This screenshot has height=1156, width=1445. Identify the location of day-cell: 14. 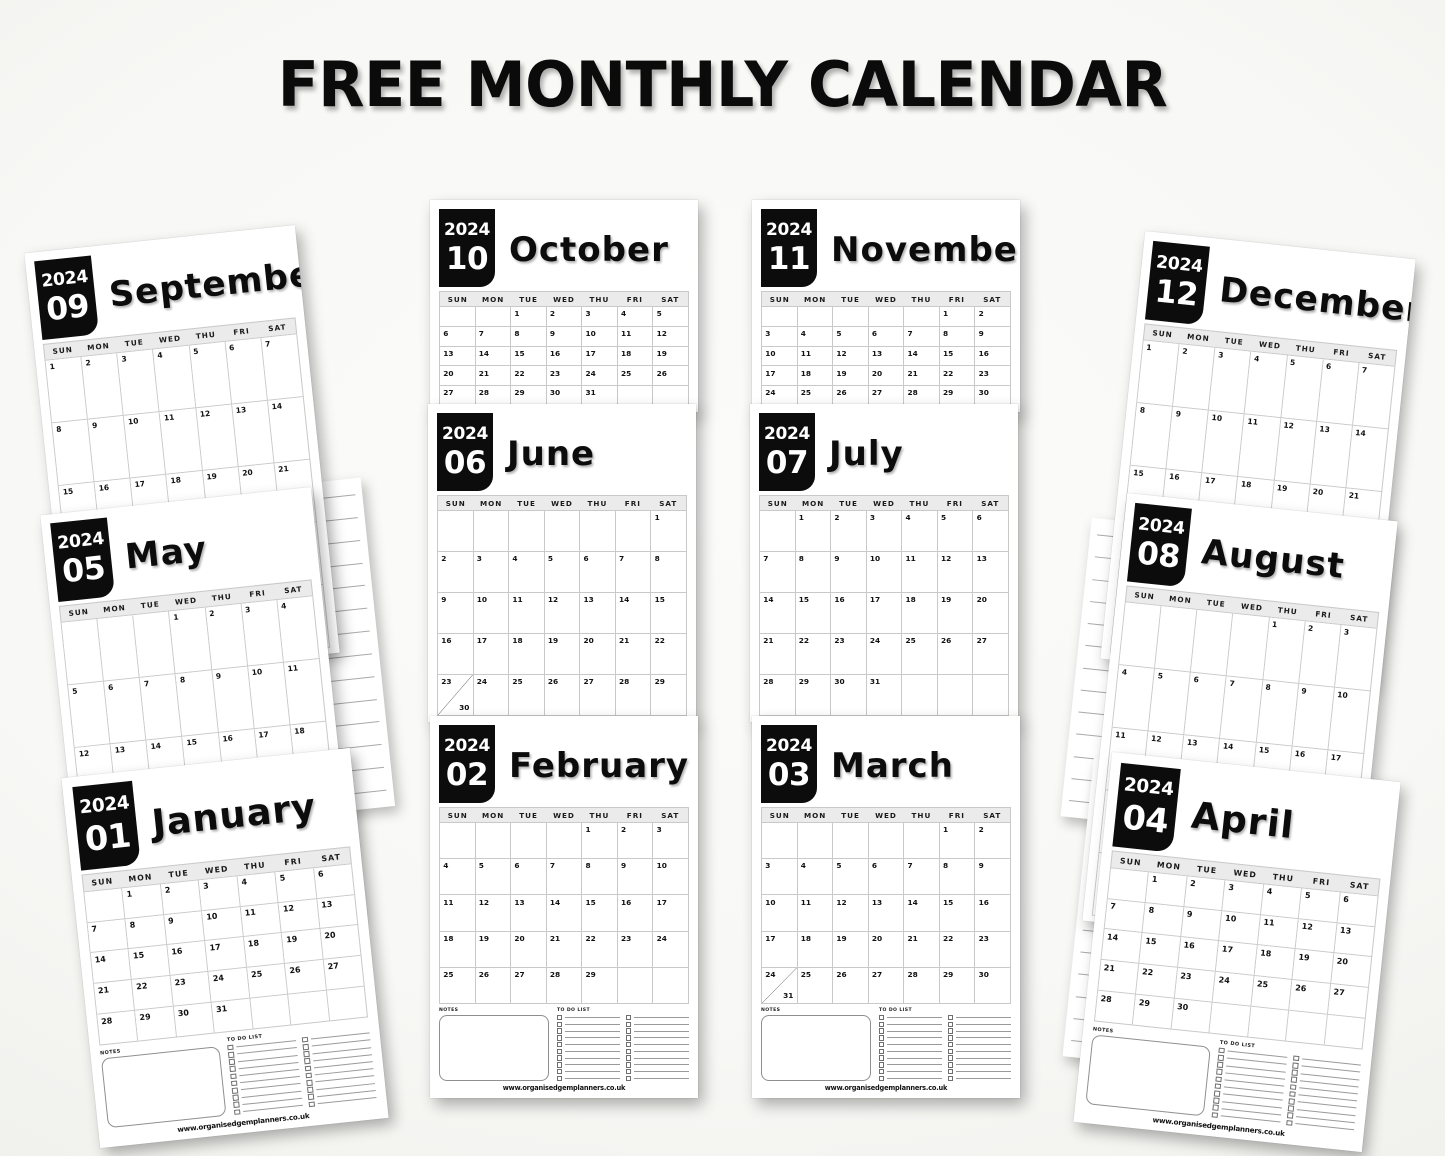
(778, 613).